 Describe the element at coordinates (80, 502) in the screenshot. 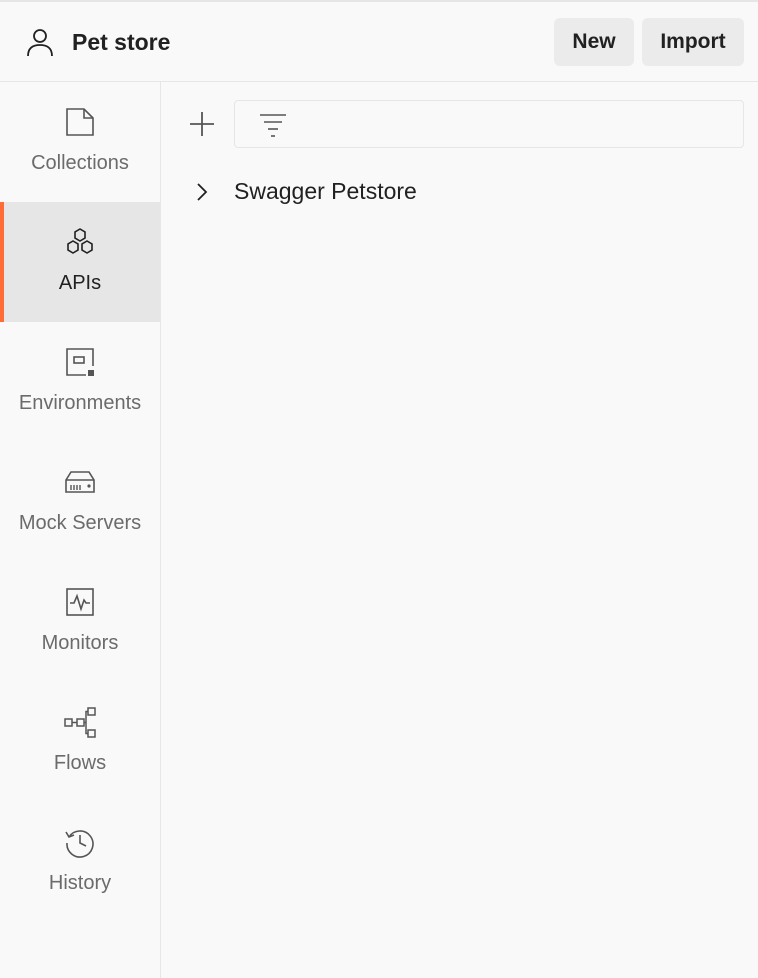

I see `sidebar-item-mock-servers: Mock Servers` at that location.